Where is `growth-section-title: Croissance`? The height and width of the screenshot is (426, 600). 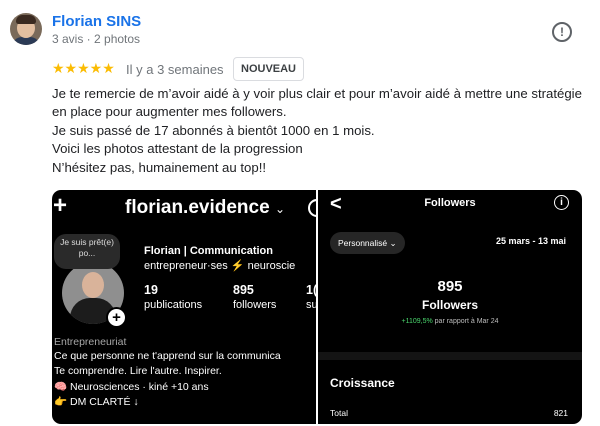
growth-section-title: Croissance is located at coordinates (362, 383).